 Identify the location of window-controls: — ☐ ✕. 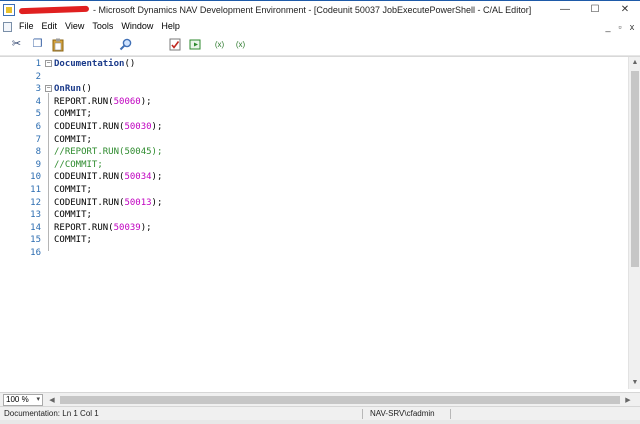
(595, 10).